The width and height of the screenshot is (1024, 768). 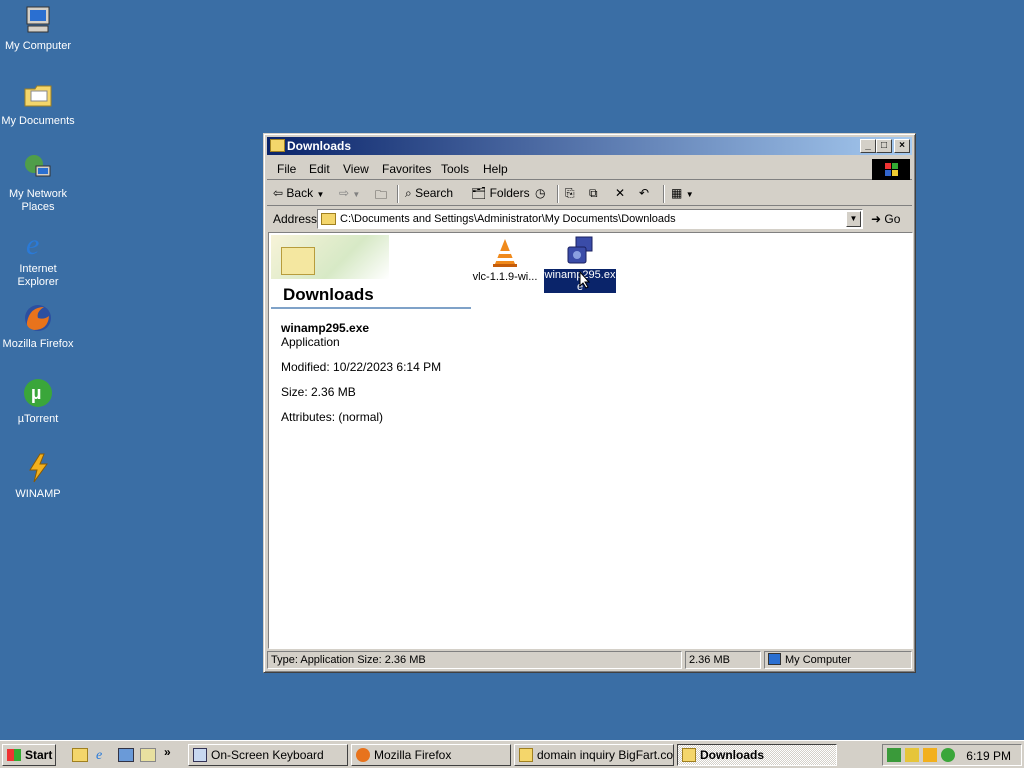 I want to click on status-zone: My Computer, so click(x=838, y=660).